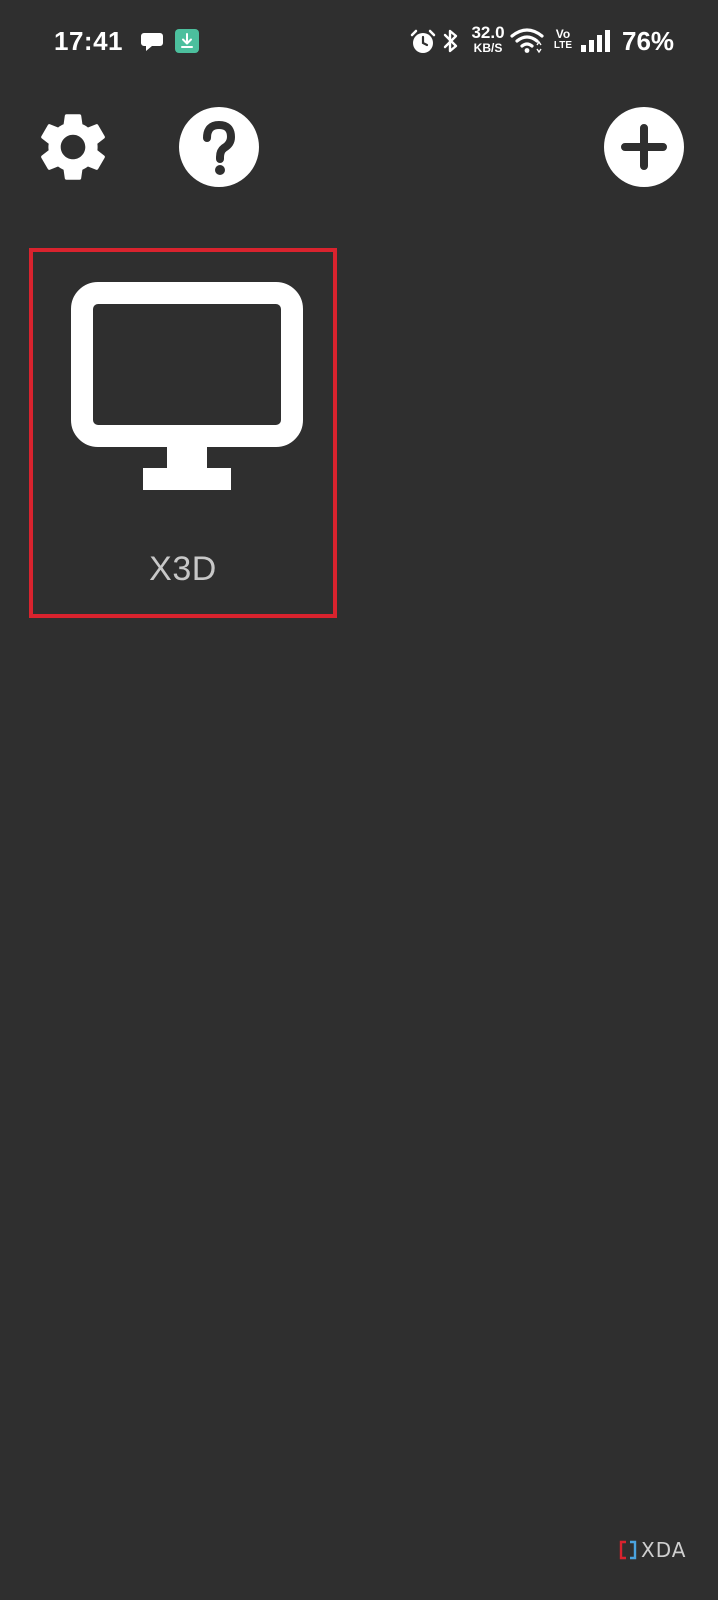  Describe the element at coordinates (527, 41) in the screenshot. I see `wifi-icon` at that location.